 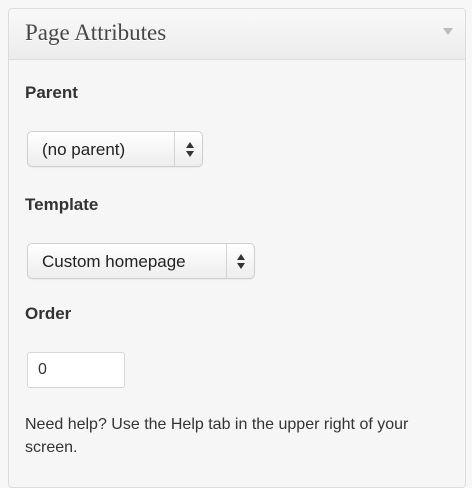 I want to click on order-input, so click(x=76, y=370).